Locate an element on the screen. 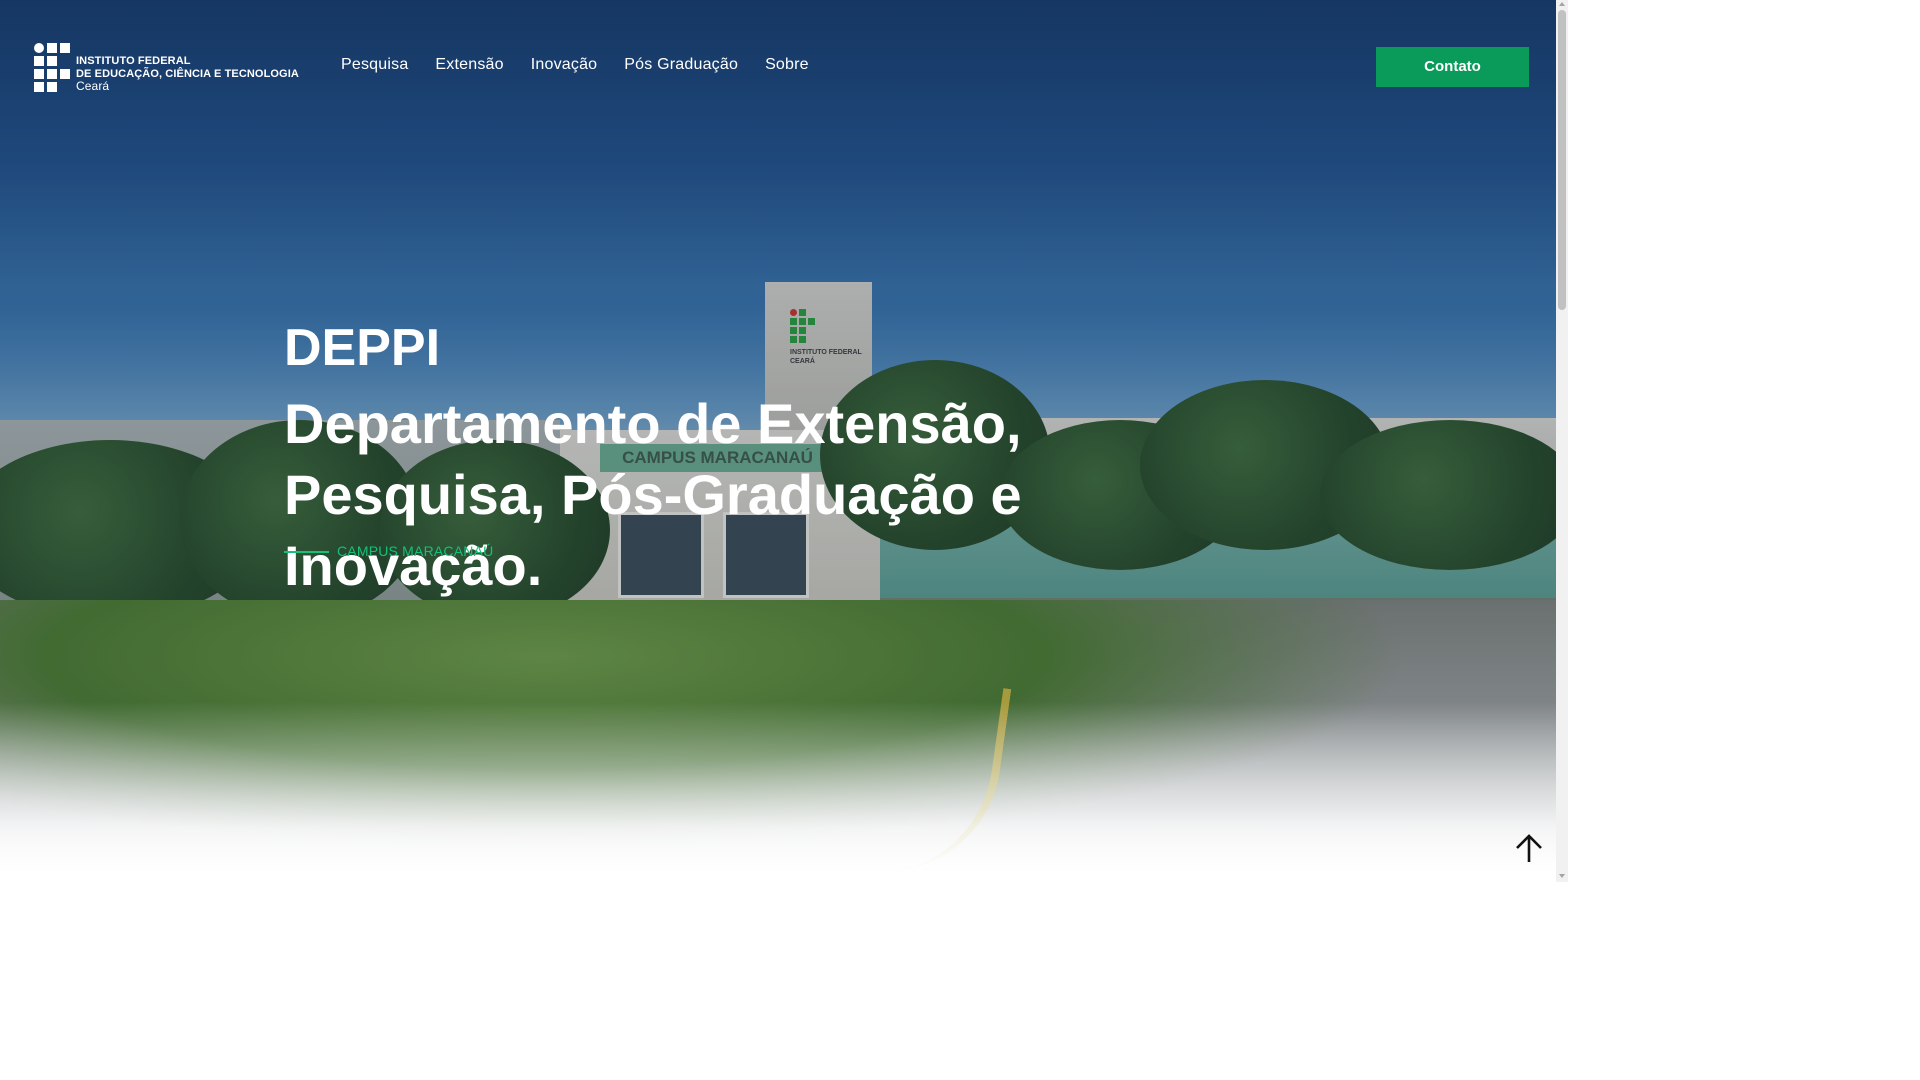  campus-label: CAMPUS MARACANAÚ is located at coordinates (415, 551).